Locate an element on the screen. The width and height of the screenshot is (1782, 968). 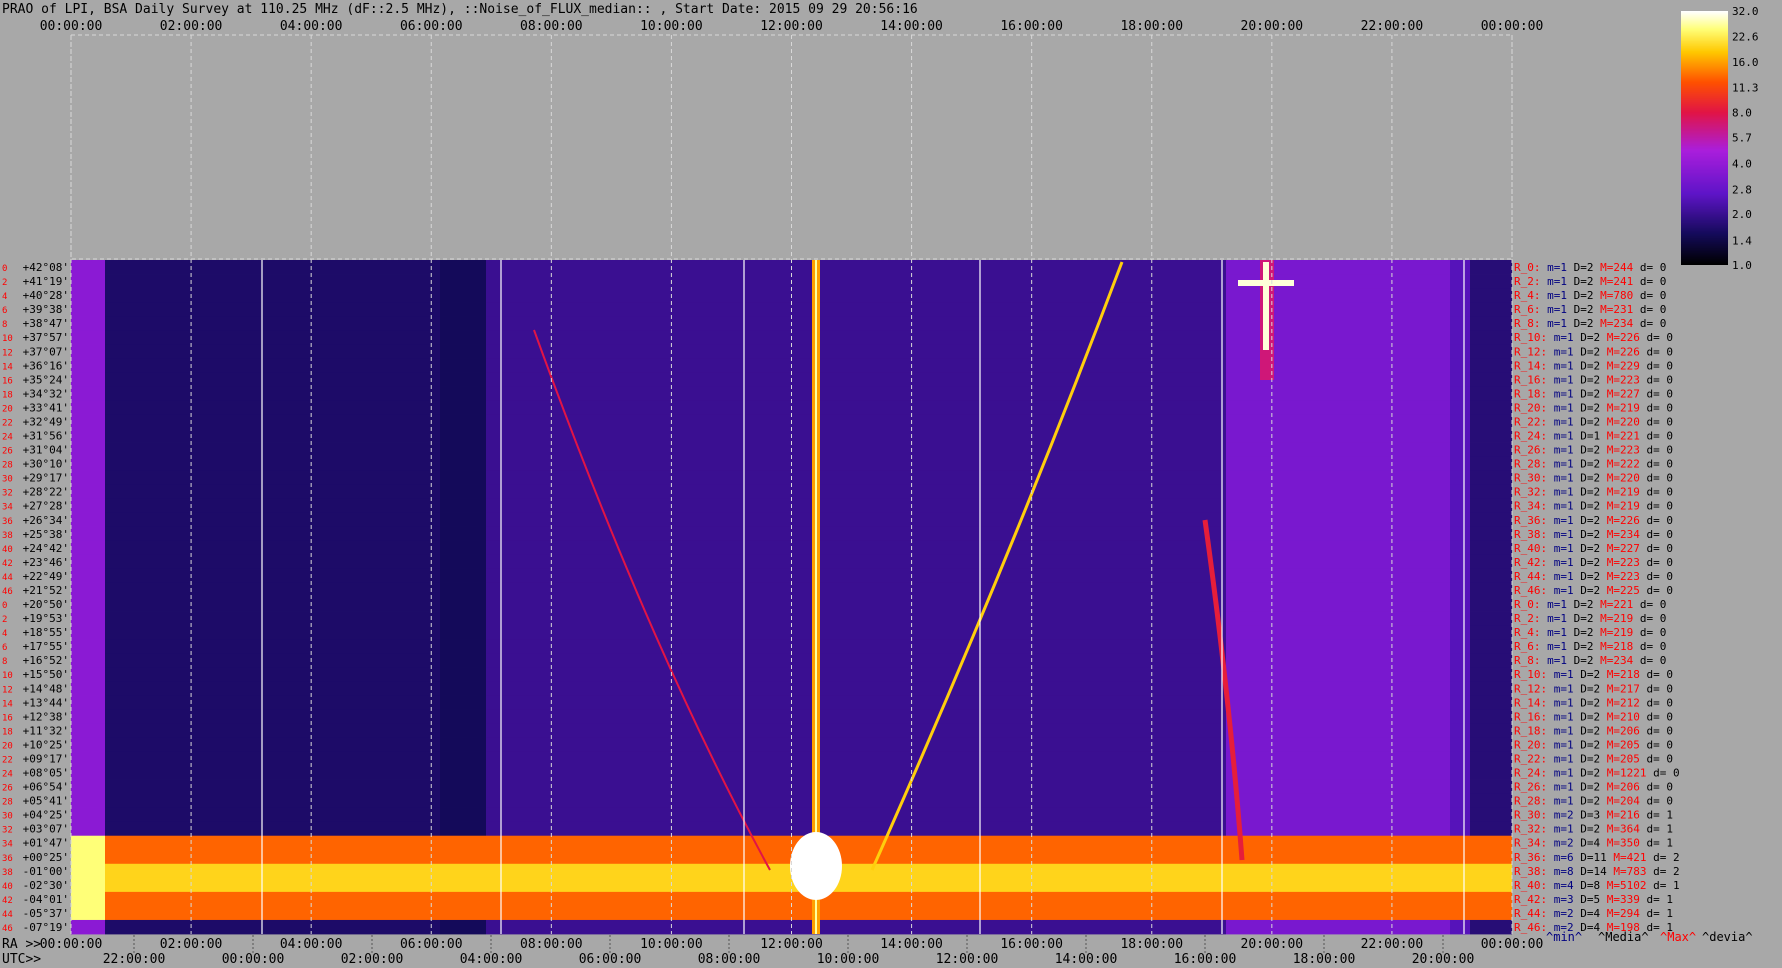
row-index-label: 42 is located at coordinates (7, 901).